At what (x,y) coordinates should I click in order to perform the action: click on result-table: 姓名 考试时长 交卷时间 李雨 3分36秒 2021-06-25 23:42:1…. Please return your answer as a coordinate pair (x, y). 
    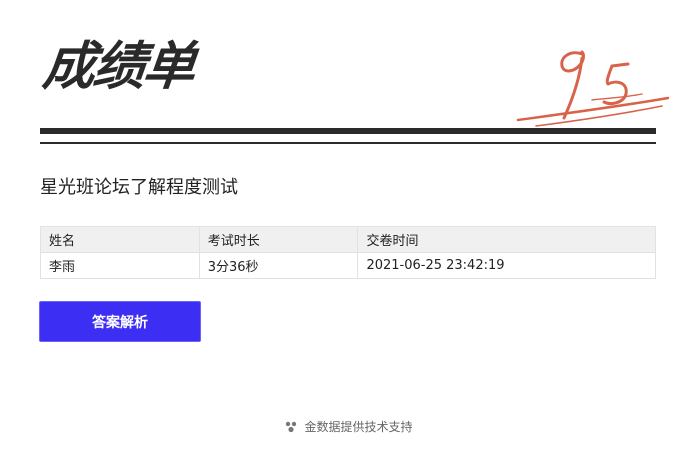
    Looking at the image, I should click on (348, 252).